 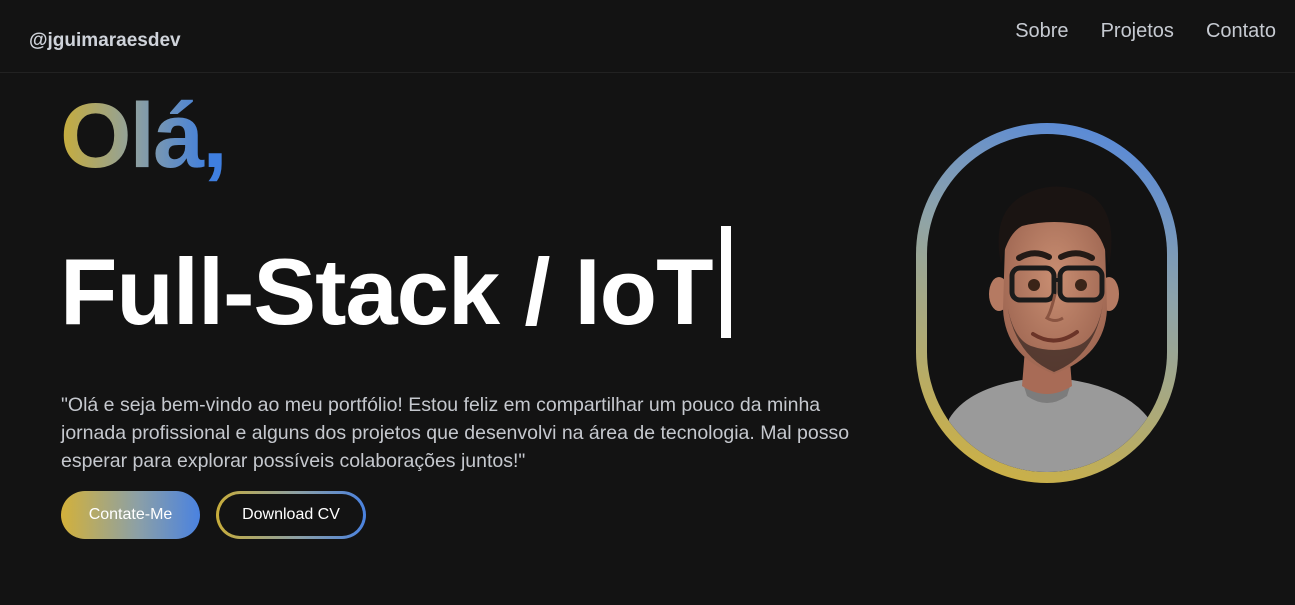 I want to click on hero-greeting: Olá,, so click(x=144, y=136).